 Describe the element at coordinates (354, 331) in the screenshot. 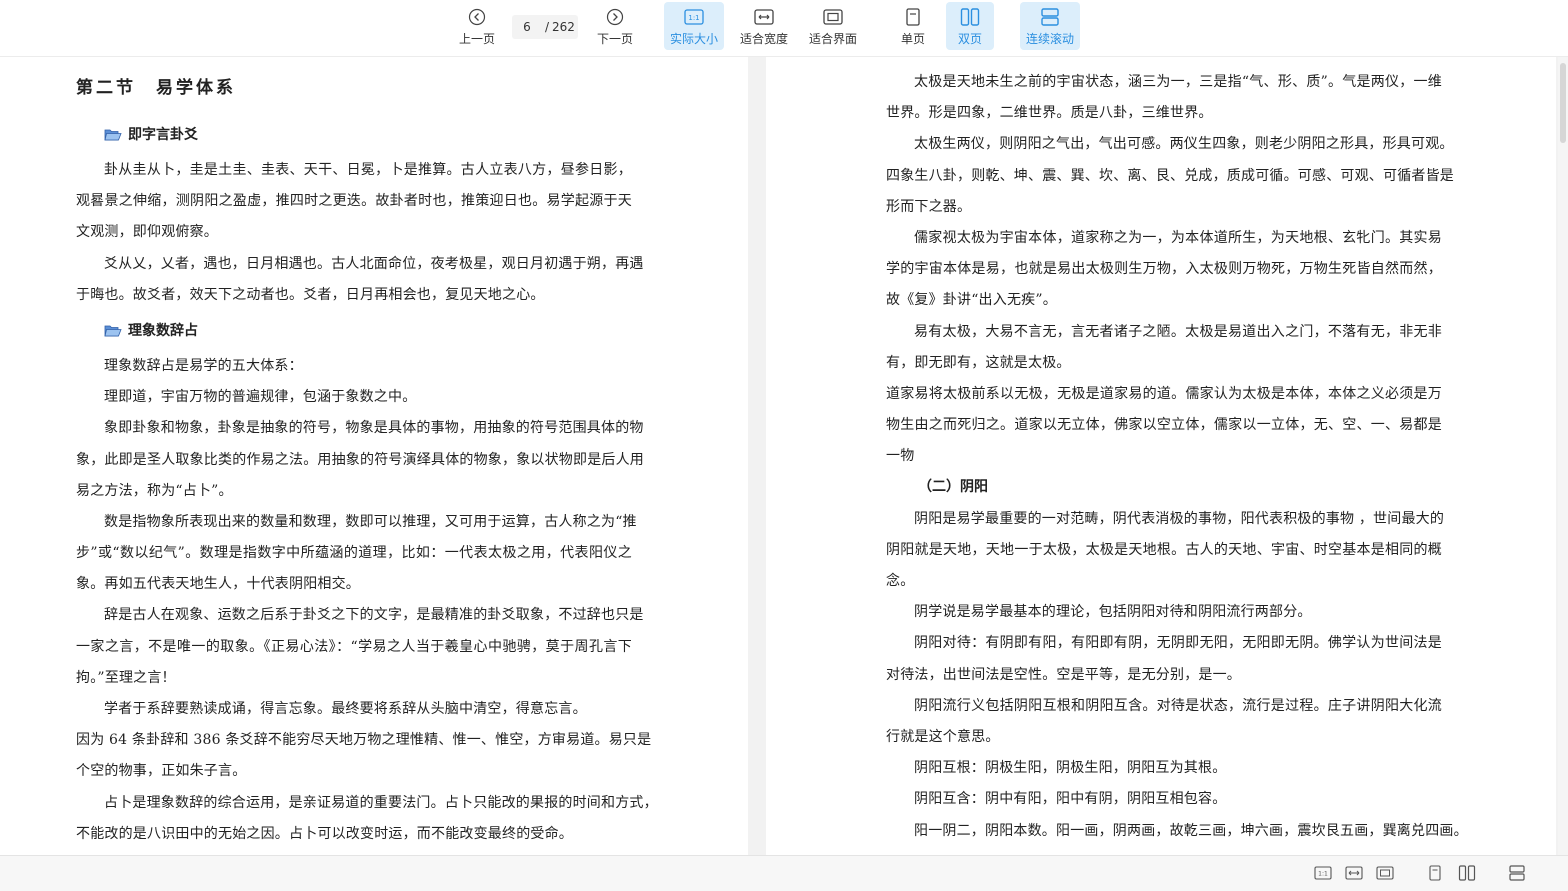

I see `subsection-heading: 理象数辞占` at that location.